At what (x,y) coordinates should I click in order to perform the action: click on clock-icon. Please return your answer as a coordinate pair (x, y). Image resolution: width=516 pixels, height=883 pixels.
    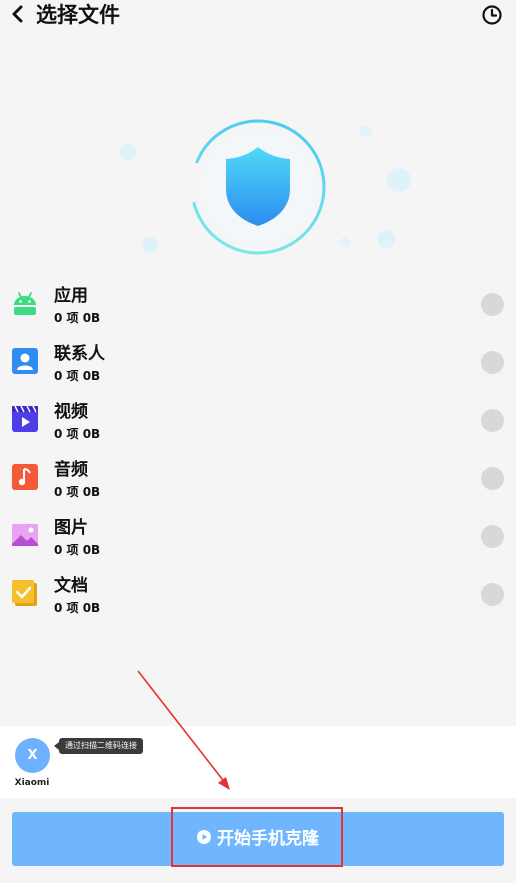
    Looking at the image, I should click on (492, 15).